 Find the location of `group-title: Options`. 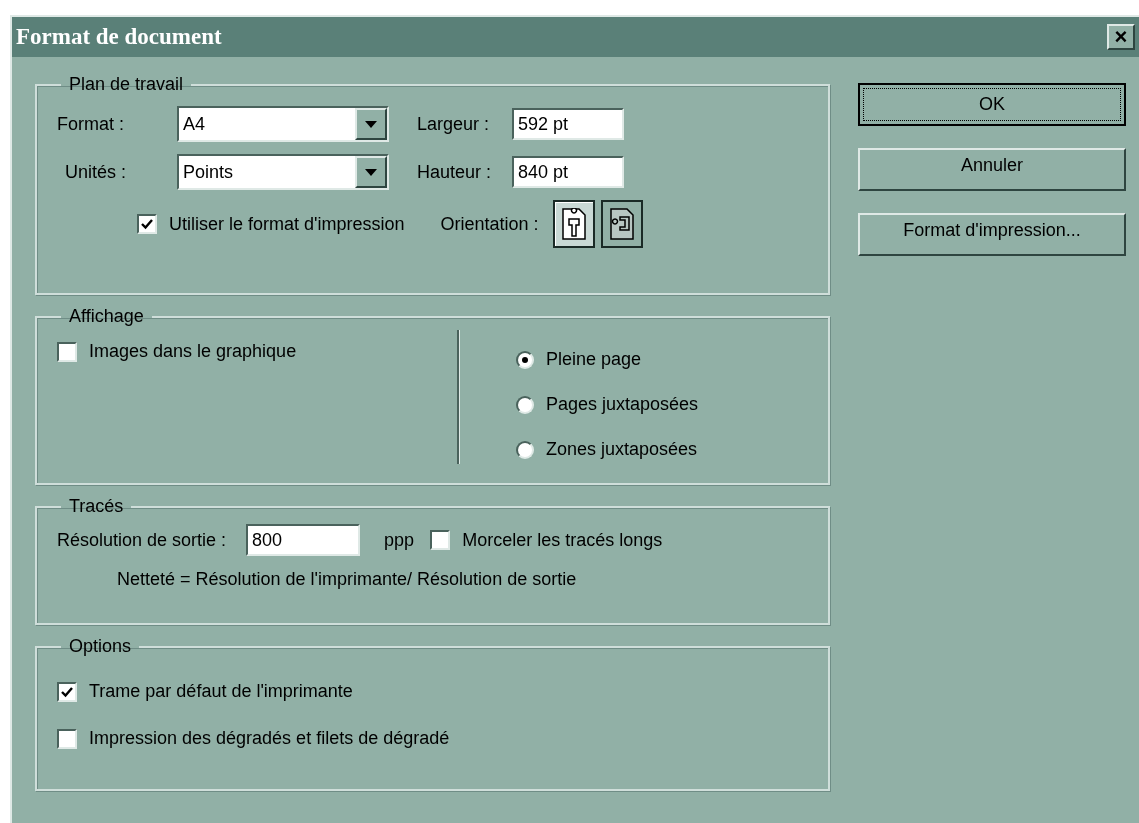

group-title: Options is located at coordinates (100, 646).